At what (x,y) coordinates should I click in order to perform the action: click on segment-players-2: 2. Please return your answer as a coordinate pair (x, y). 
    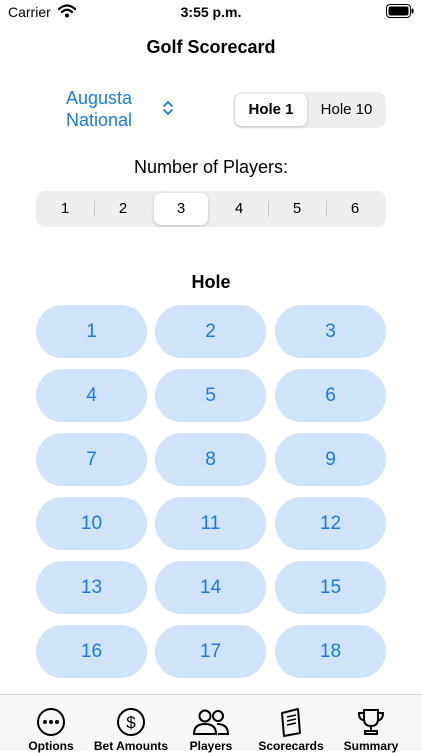
    Looking at the image, I should click on (123, 209).